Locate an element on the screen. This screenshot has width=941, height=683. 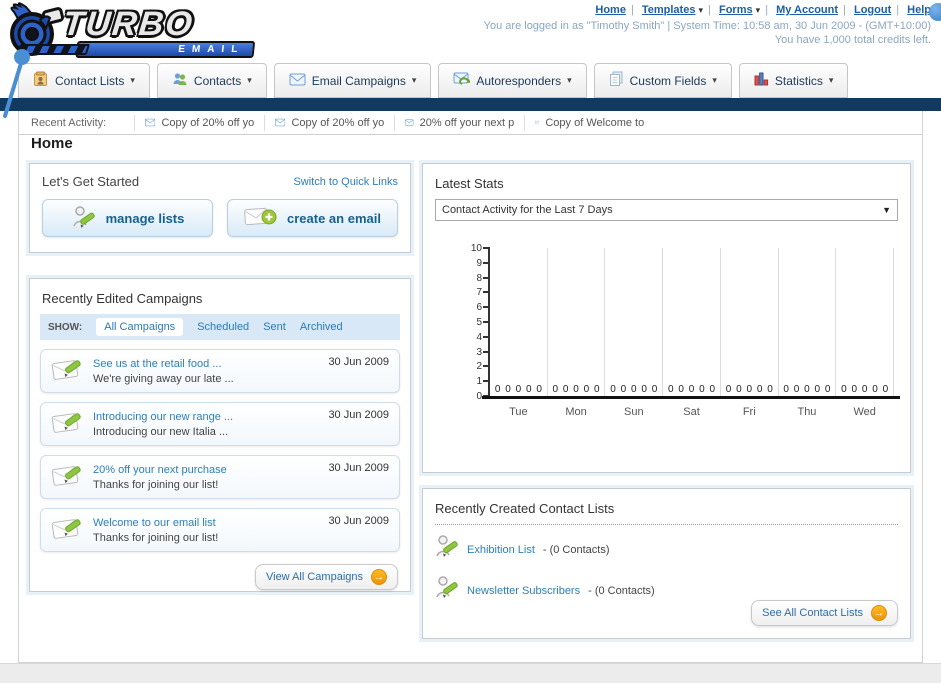
link-help: Help is located at coordinates (919, 10).